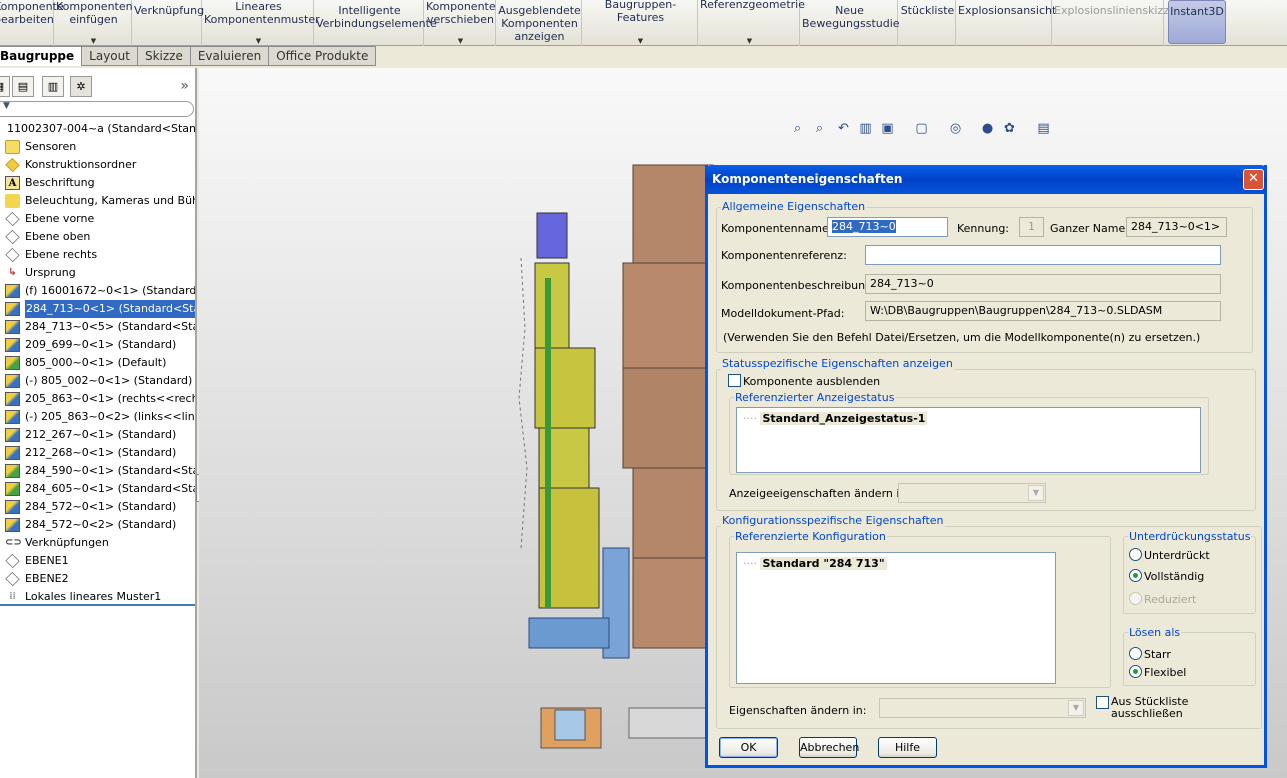 The width and height of the screenshot is (1287, 778). Describe the element at coordinates (641, 23) in the screenshot. I see `assembly-features-button: Baugruppen-Features ▼` at that location.